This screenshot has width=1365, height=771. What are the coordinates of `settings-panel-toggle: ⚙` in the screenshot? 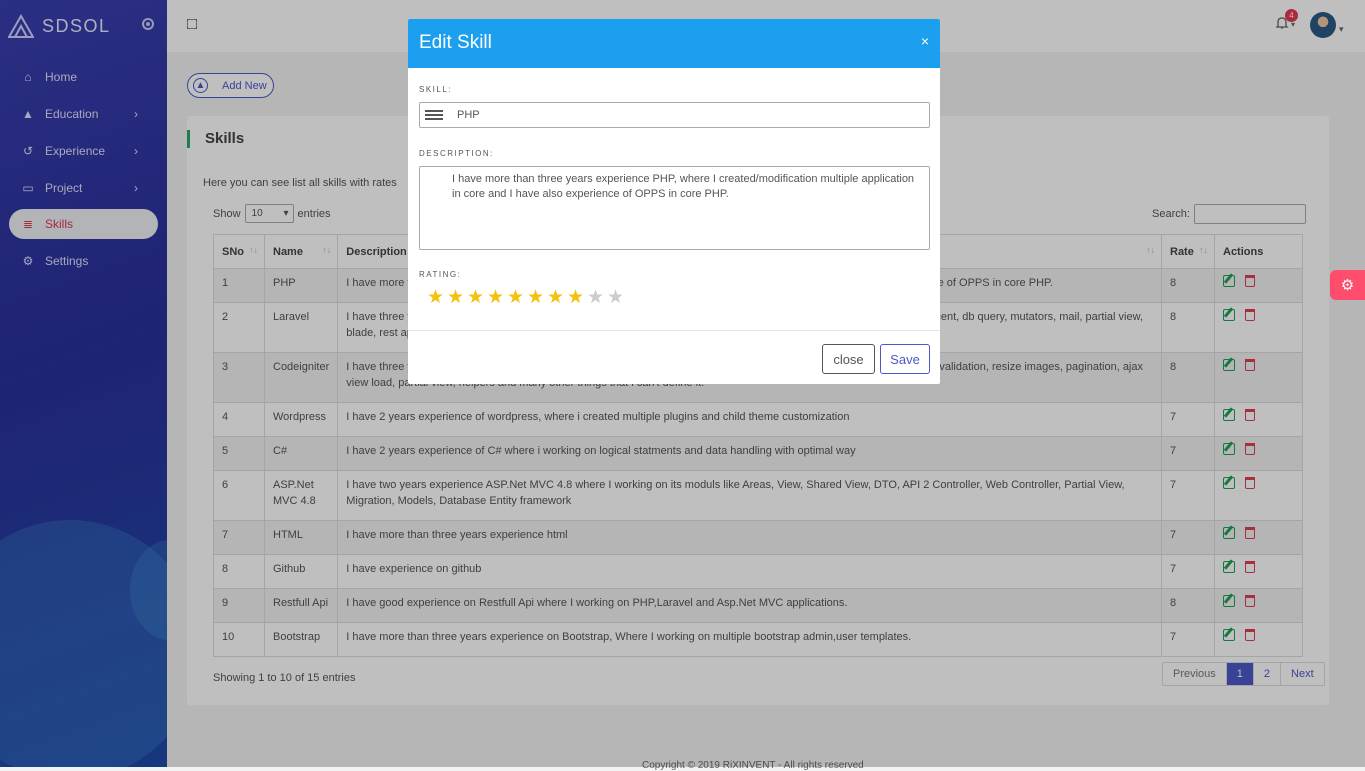 It's located at (1347, 285).